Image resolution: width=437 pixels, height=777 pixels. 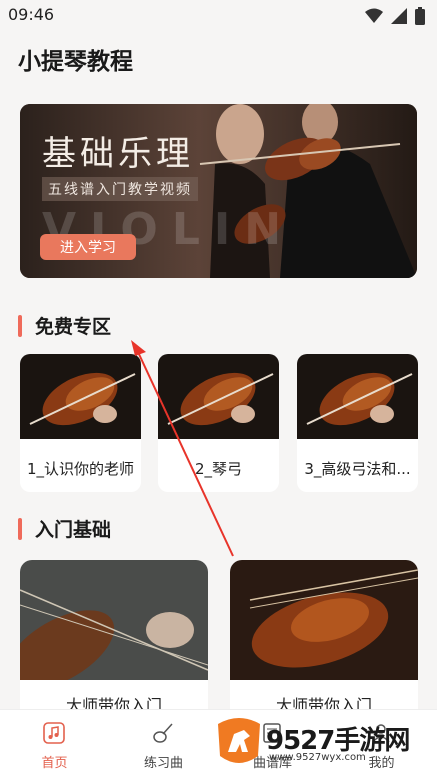 I want to click on tab-label: 练习曲, so click(x=163, y=763).